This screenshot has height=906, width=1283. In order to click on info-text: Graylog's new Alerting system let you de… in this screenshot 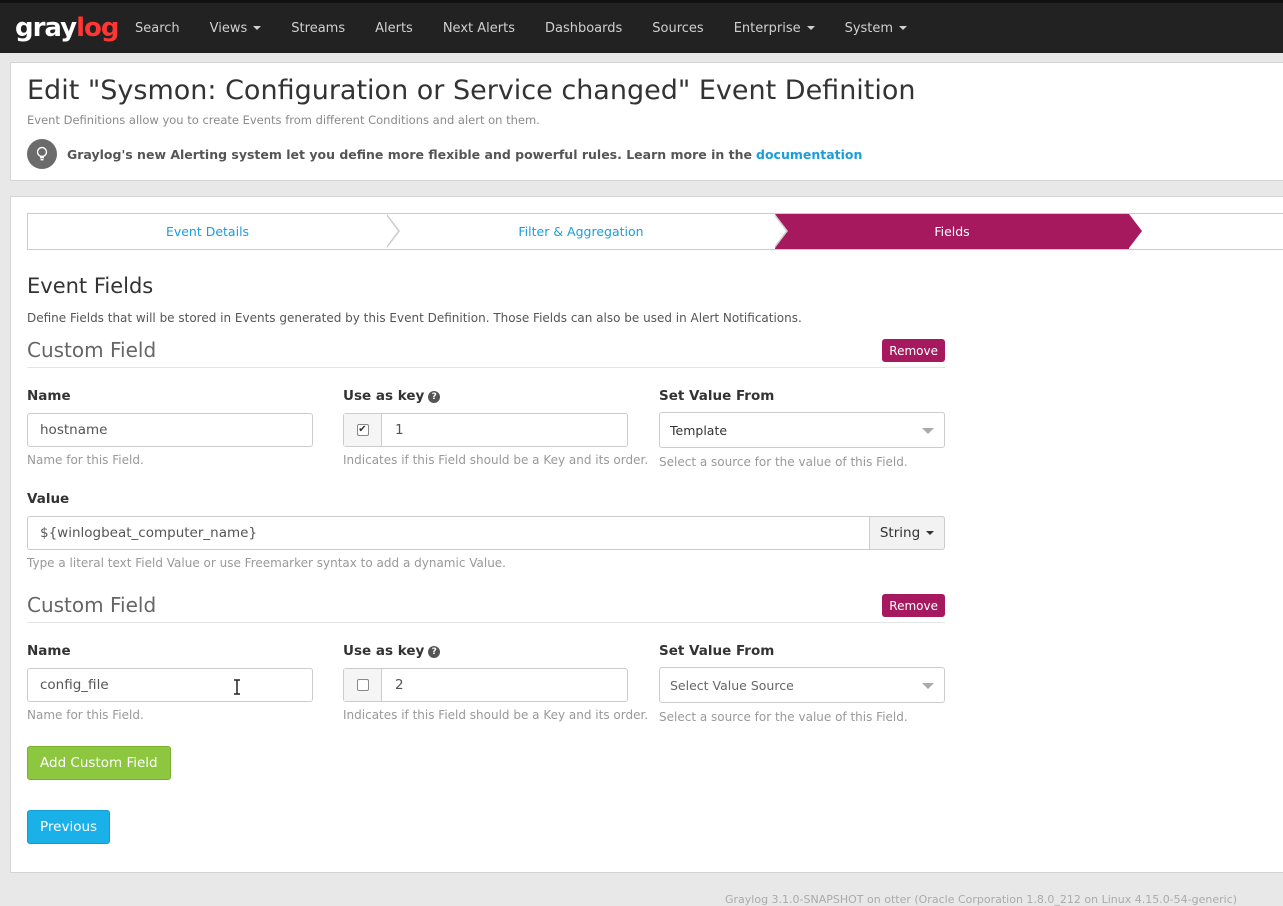, I will do `click(409, 154)`.